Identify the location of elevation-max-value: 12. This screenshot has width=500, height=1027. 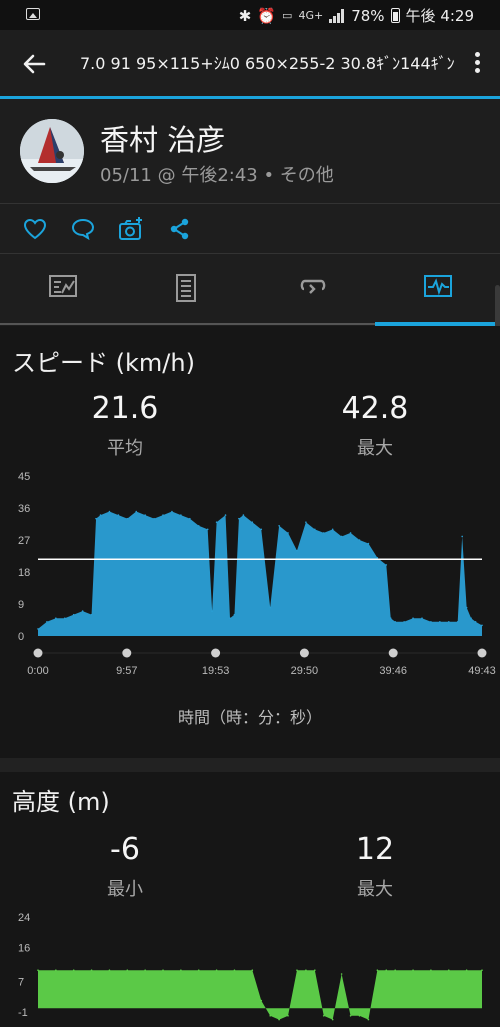
(375, 849).